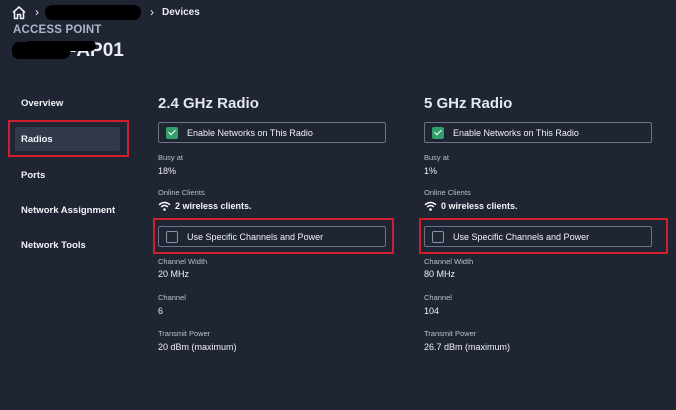 Image resolution: width=676 pixels, height=410 pixels. What do you see at coordinates (432, 311) in the screenshot?
I see `channel-value: 104` at bounding box center [432, 311].